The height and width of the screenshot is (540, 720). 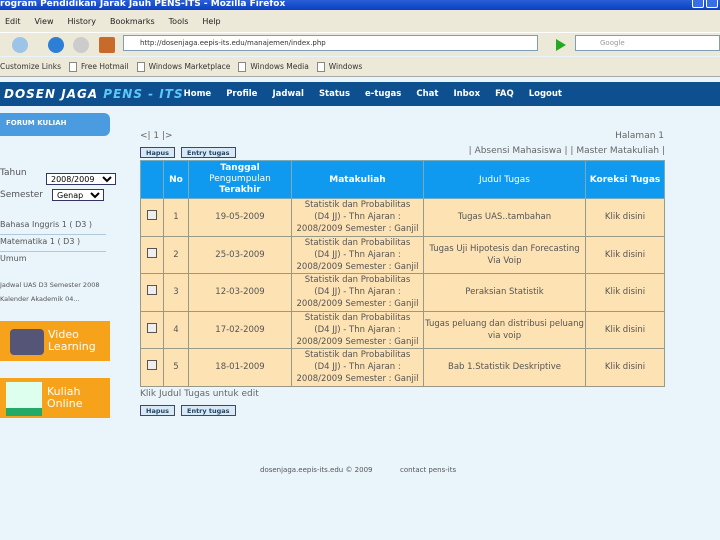 What do you see at coordinates (44, 21) in the screenshot?
I see `menu-view: View` at bounding box center [44, 21].